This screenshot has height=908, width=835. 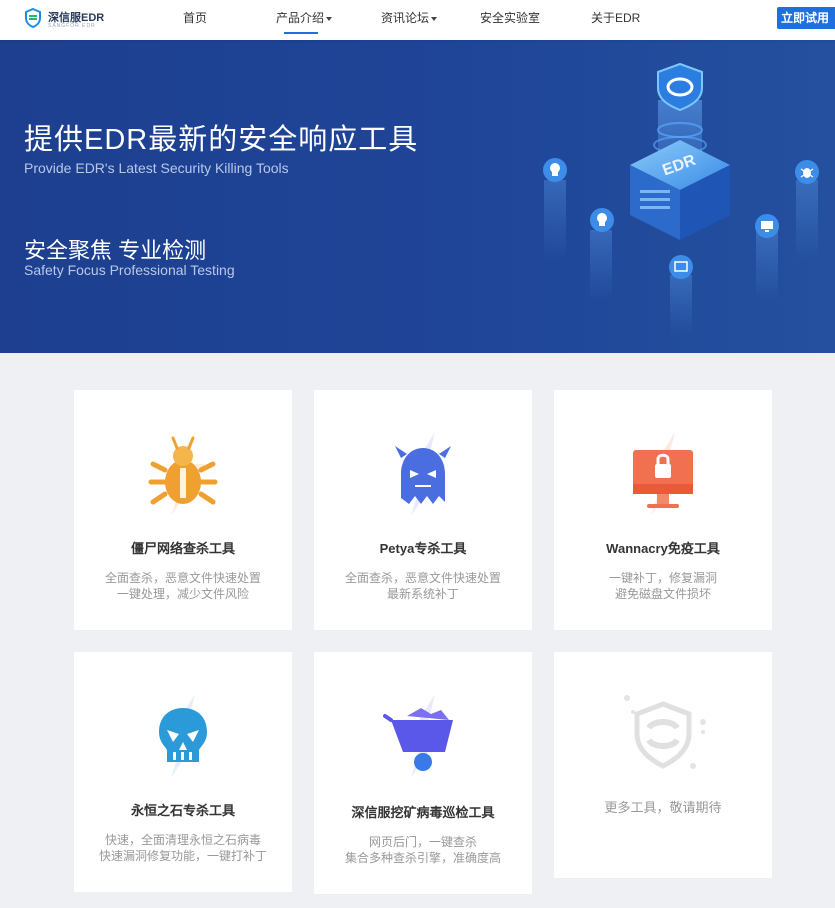 I want to click on nav-item-security-lab: 安全实验室, so click(x=510, y=20).